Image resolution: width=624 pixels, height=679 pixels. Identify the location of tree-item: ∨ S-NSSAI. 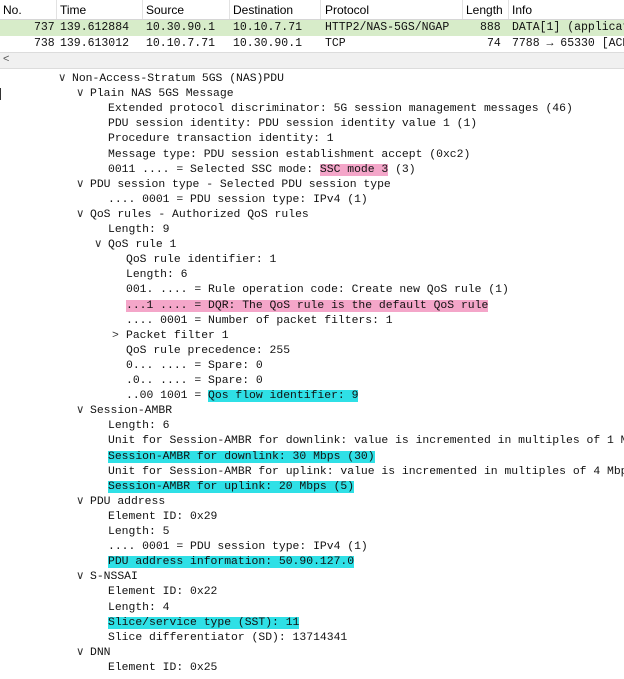
(107, 577).